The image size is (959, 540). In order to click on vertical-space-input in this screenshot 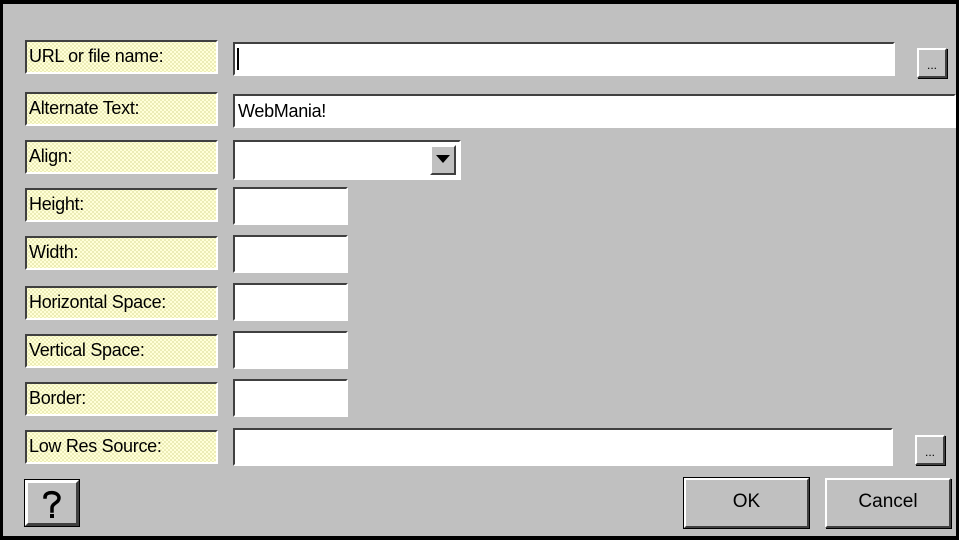, I will do `click(290, 350)`.